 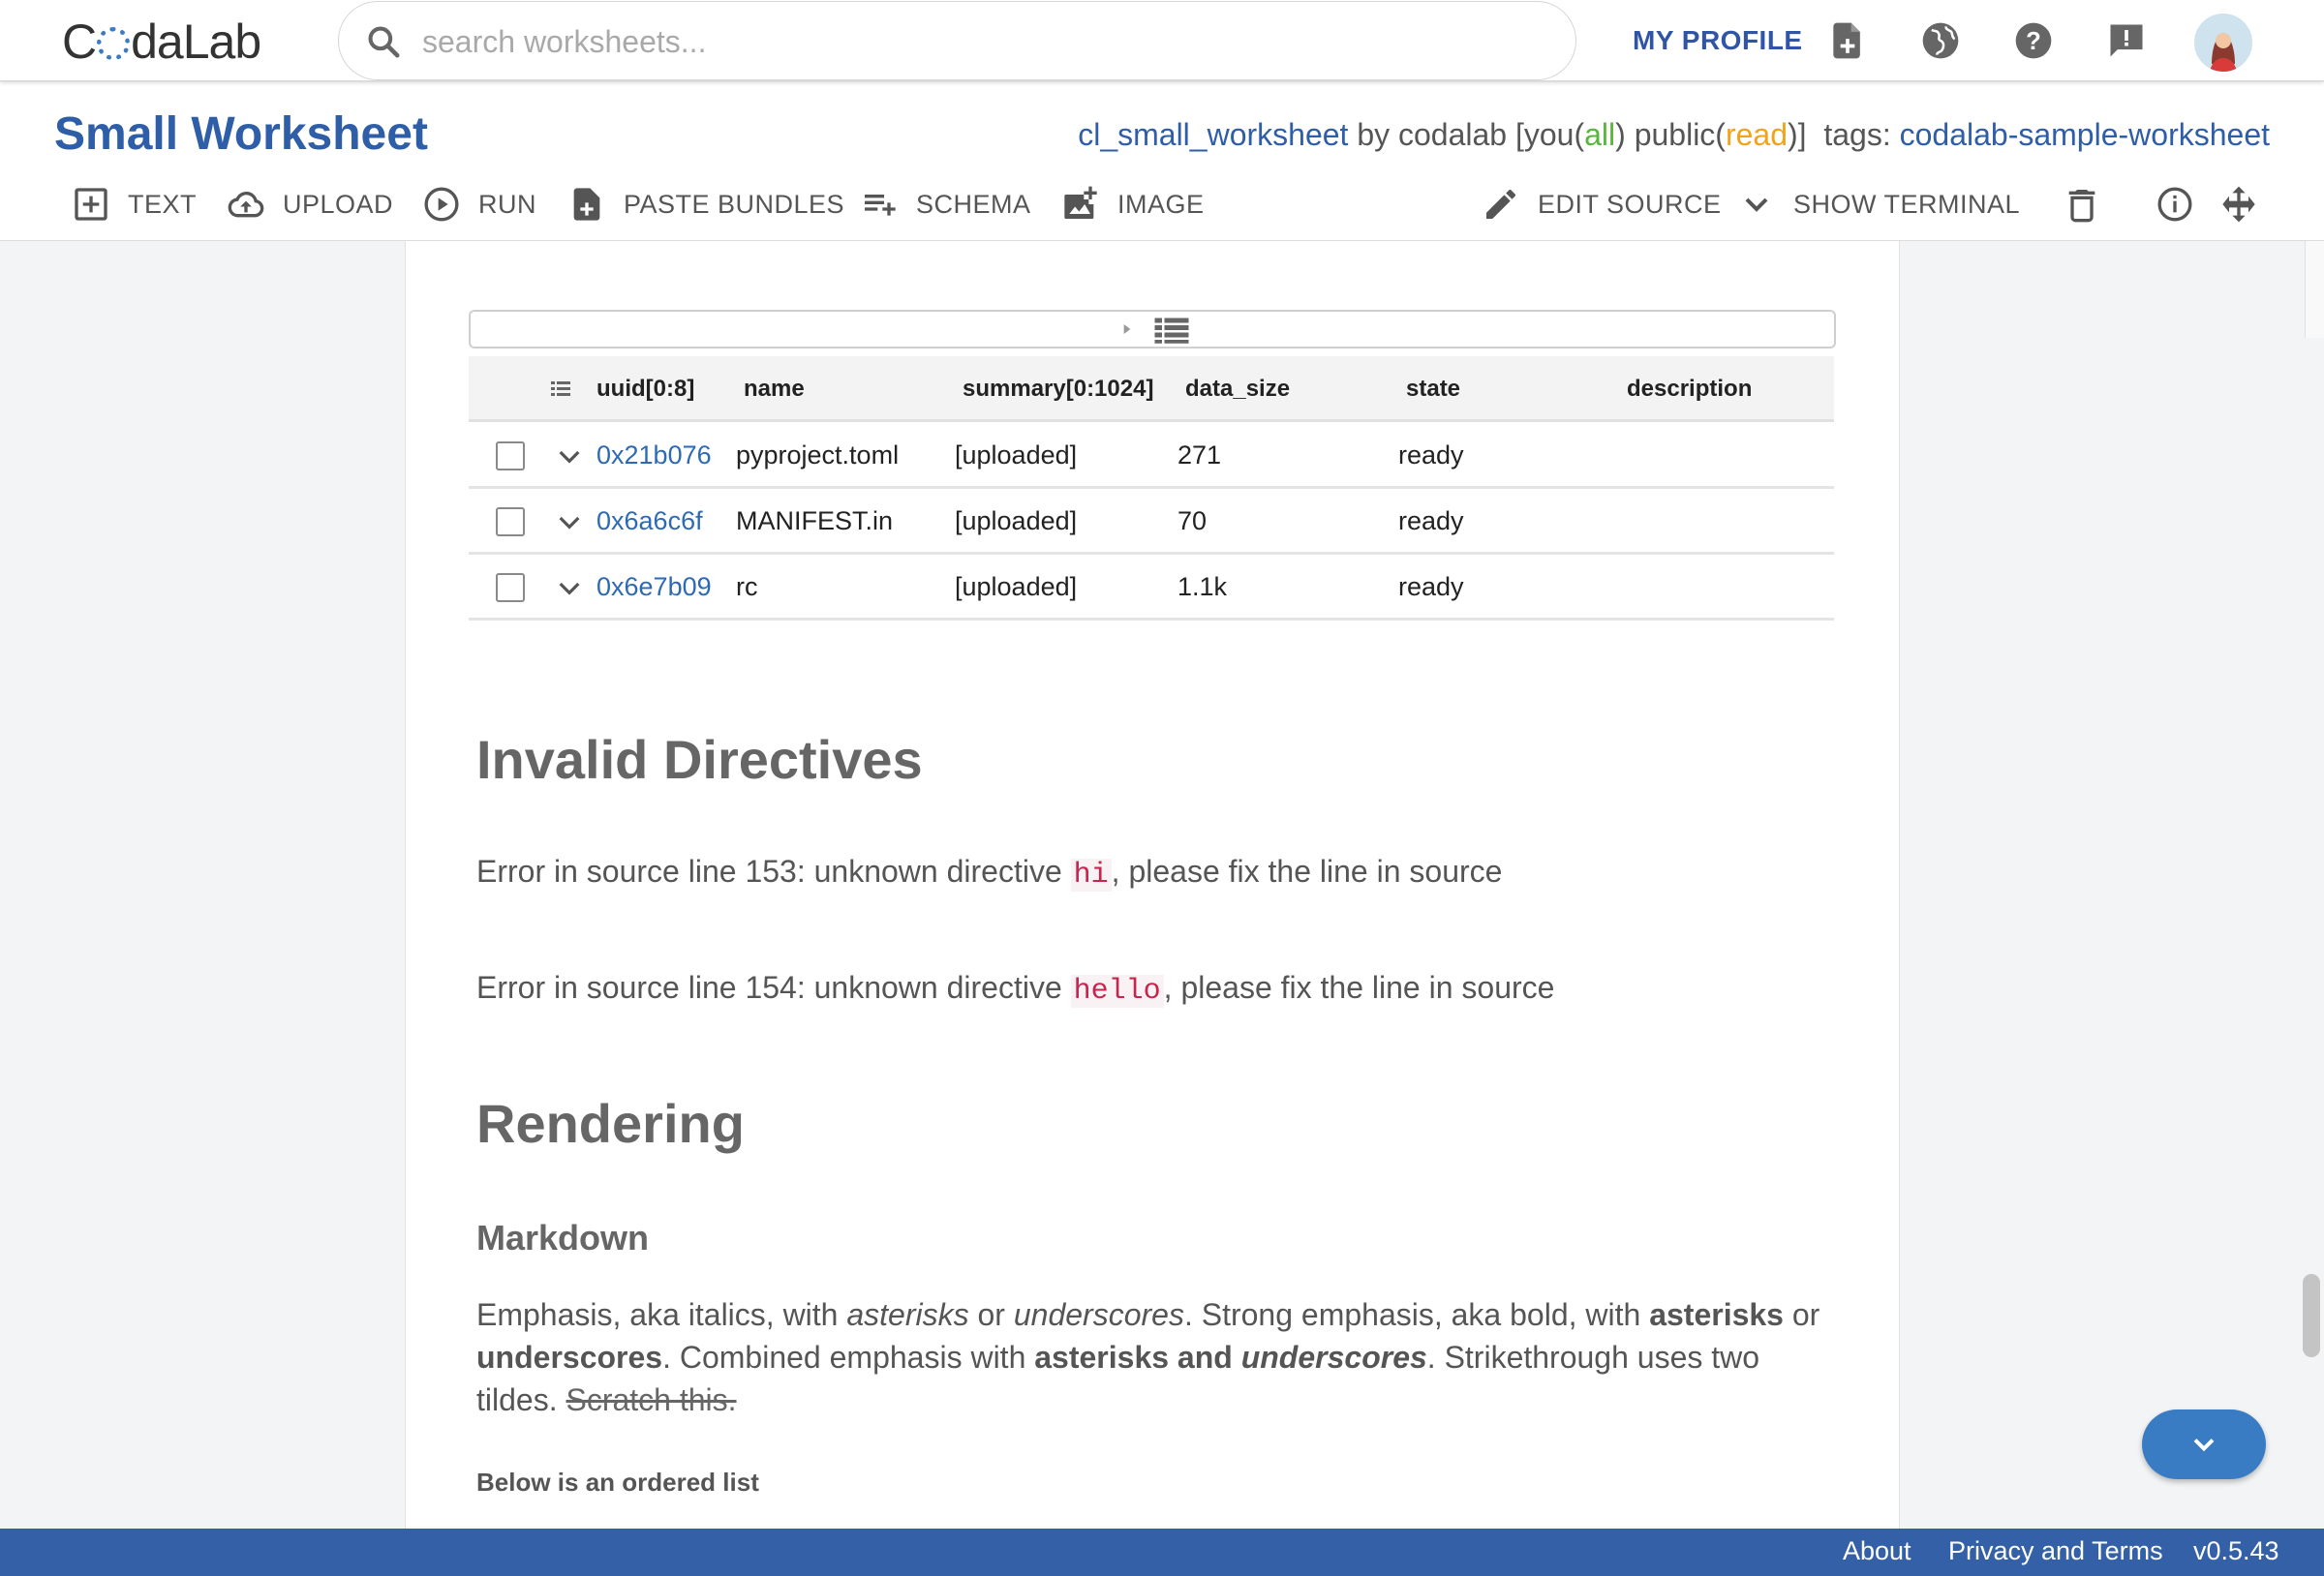 What do you see at coordinates (662, 1314) in the screenshot?
I see `text: Emphasis, aka italics, with` at bounding box center [662, 1314].